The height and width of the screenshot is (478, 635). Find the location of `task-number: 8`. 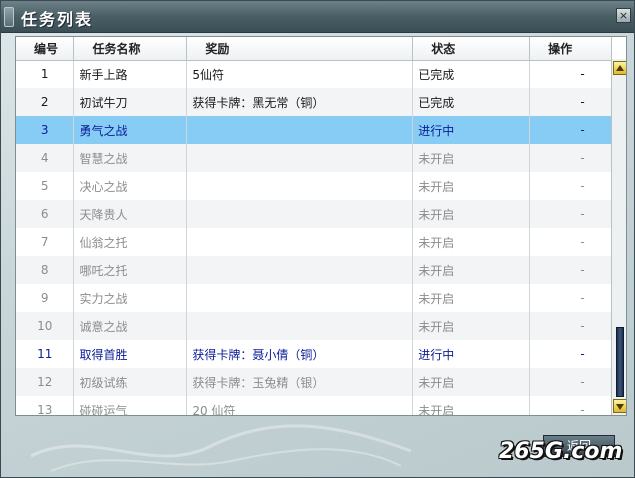

task-number: 8 is located at coordinates (45, 270).